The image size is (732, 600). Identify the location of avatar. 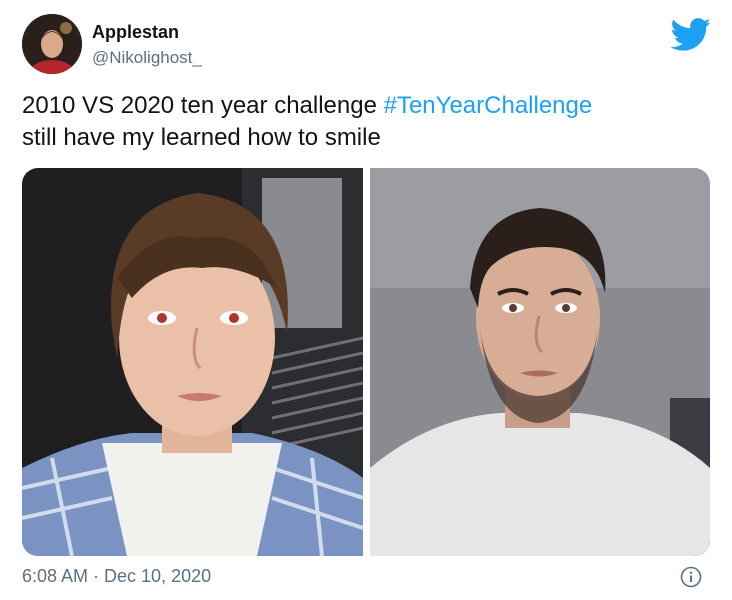
(52, 44).